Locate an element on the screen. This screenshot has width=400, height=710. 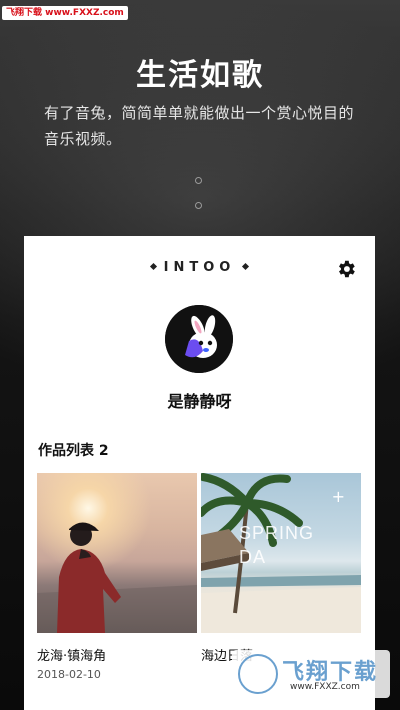
watermark-bottom: 飞翔下载 www.FXXZ.com is located at coordinates (311, 674).